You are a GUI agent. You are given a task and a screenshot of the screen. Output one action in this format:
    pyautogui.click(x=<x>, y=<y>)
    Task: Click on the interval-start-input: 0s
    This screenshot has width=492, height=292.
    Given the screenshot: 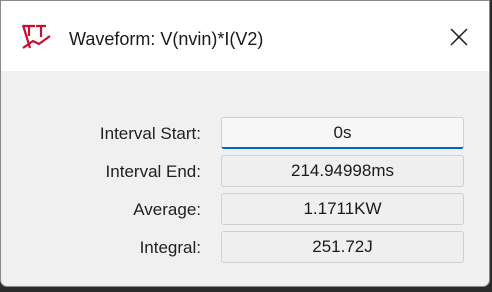 What is the action you would take?
    pyautogui.click(x=342, y=133)
    